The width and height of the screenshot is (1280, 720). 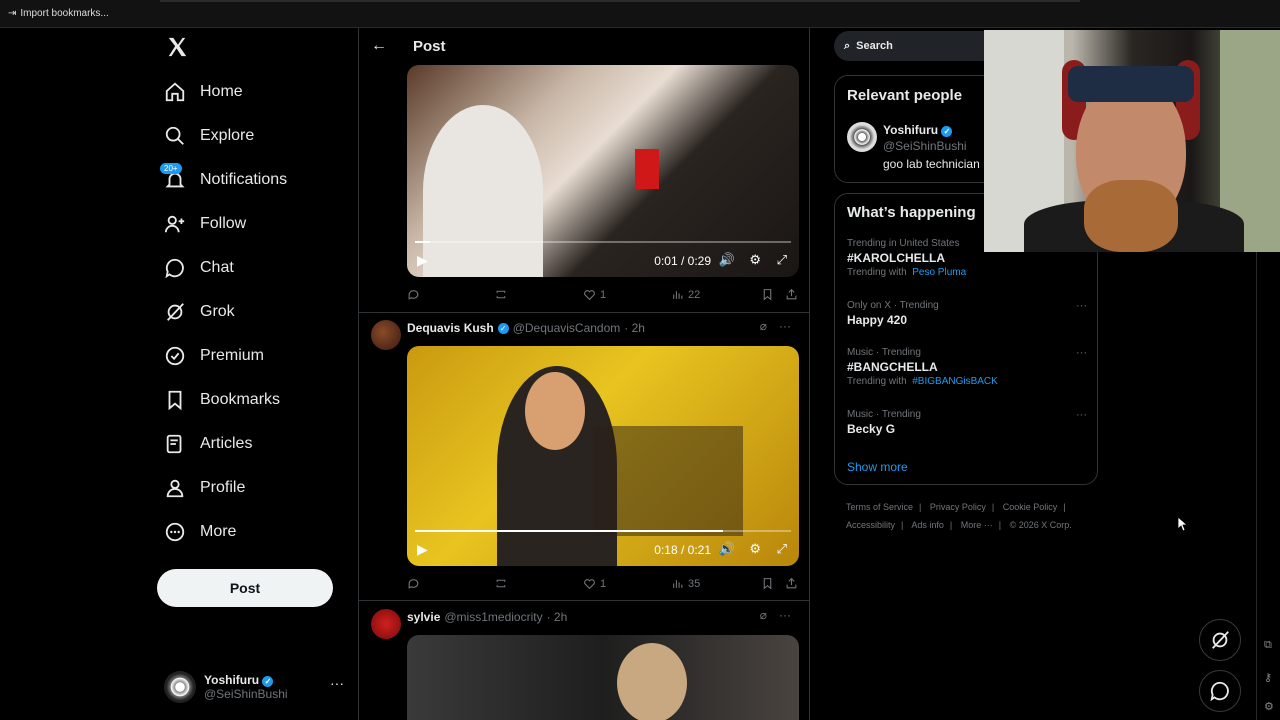 I want to click on back-arrow-icon: ←, so click(x=379, y=46).